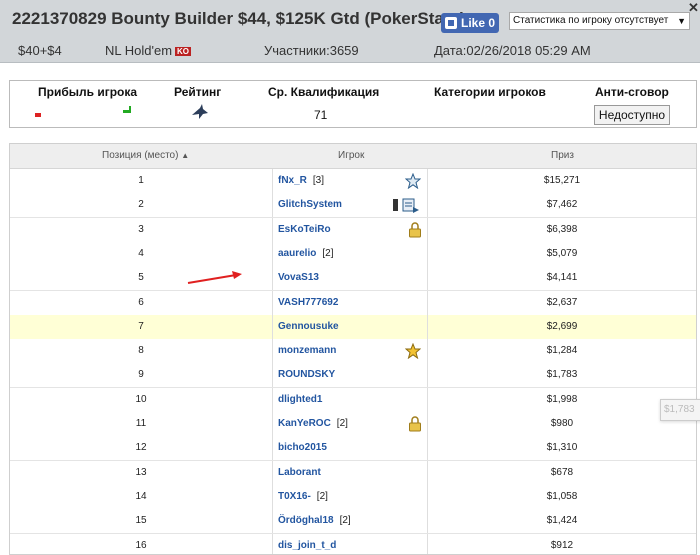 Image resolution: width=700 pixels, height=555 pixels. I want to click on player-cell: dlighted1, so click(351, 400).